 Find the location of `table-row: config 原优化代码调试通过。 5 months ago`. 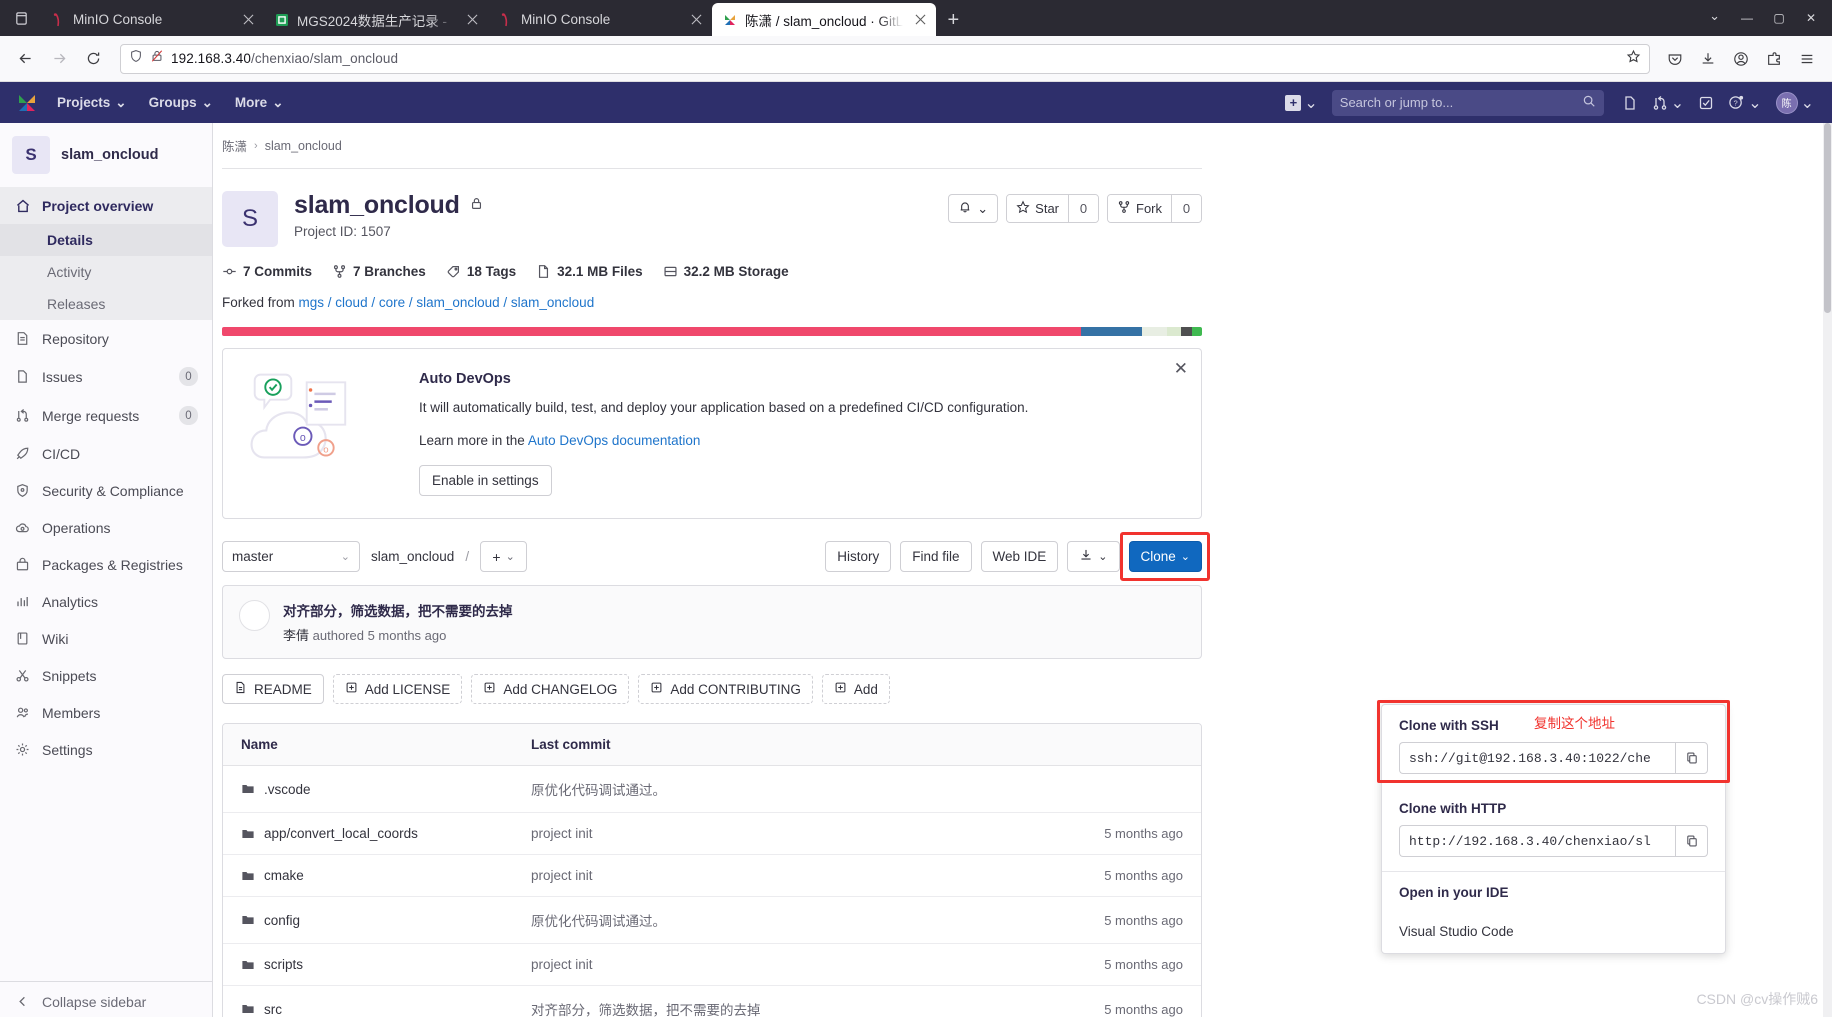

table-row: config 原优化代码调试通过。 5 months ago is located at coordinates (712, 920).